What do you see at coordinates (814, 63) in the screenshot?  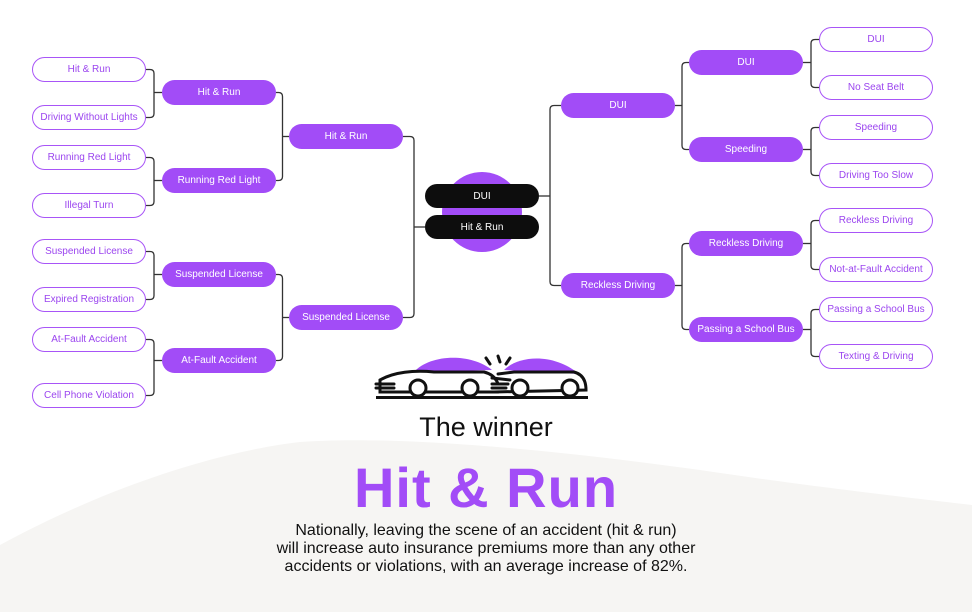 I see `connector-r1a` at bounding box center [814, 63].